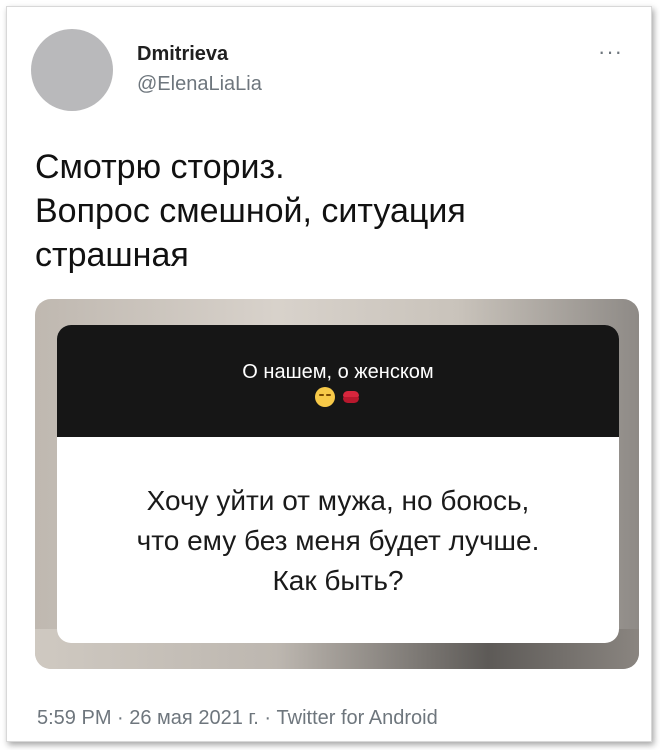 The width and height of the screenshot is (660, 750). Describe the element at coordinates (112, 255) in the screenshot. I see `tweet-text-line: страшная` at that location.